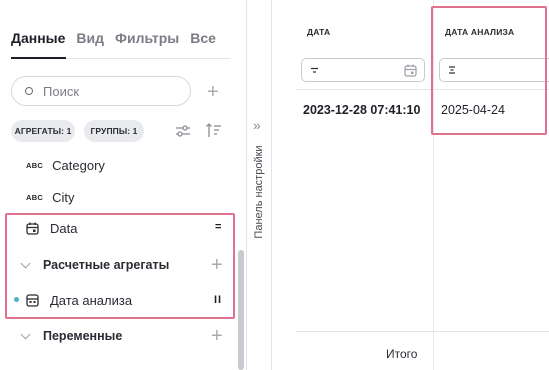 The height and width of the screenshot is (370, 549). What do you see at coordinates (241, 310) in the screenshot?
I see `panel-scrollbar-thumb` at bounding box center [241, 310].